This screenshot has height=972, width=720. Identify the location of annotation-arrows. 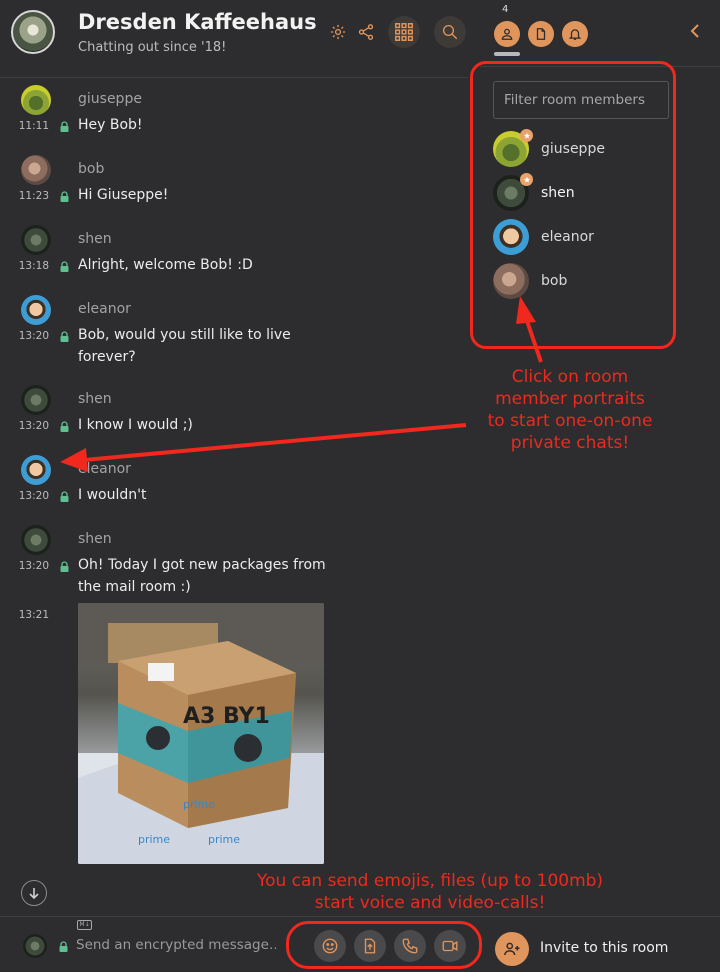
(301, 384).